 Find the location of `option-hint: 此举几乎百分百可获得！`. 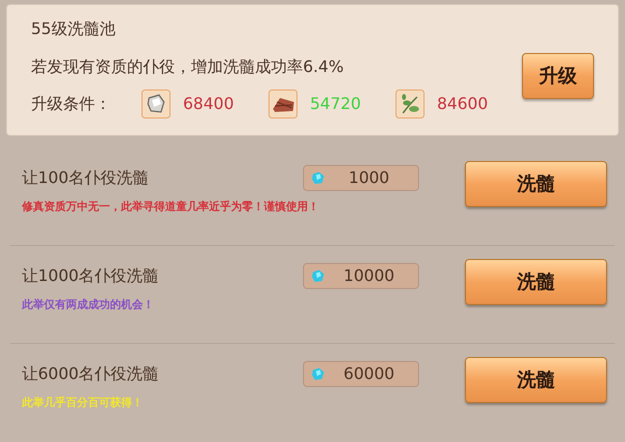

option-hint: 此举几乎百分百可获得！ is located at coordinates (83, 403).